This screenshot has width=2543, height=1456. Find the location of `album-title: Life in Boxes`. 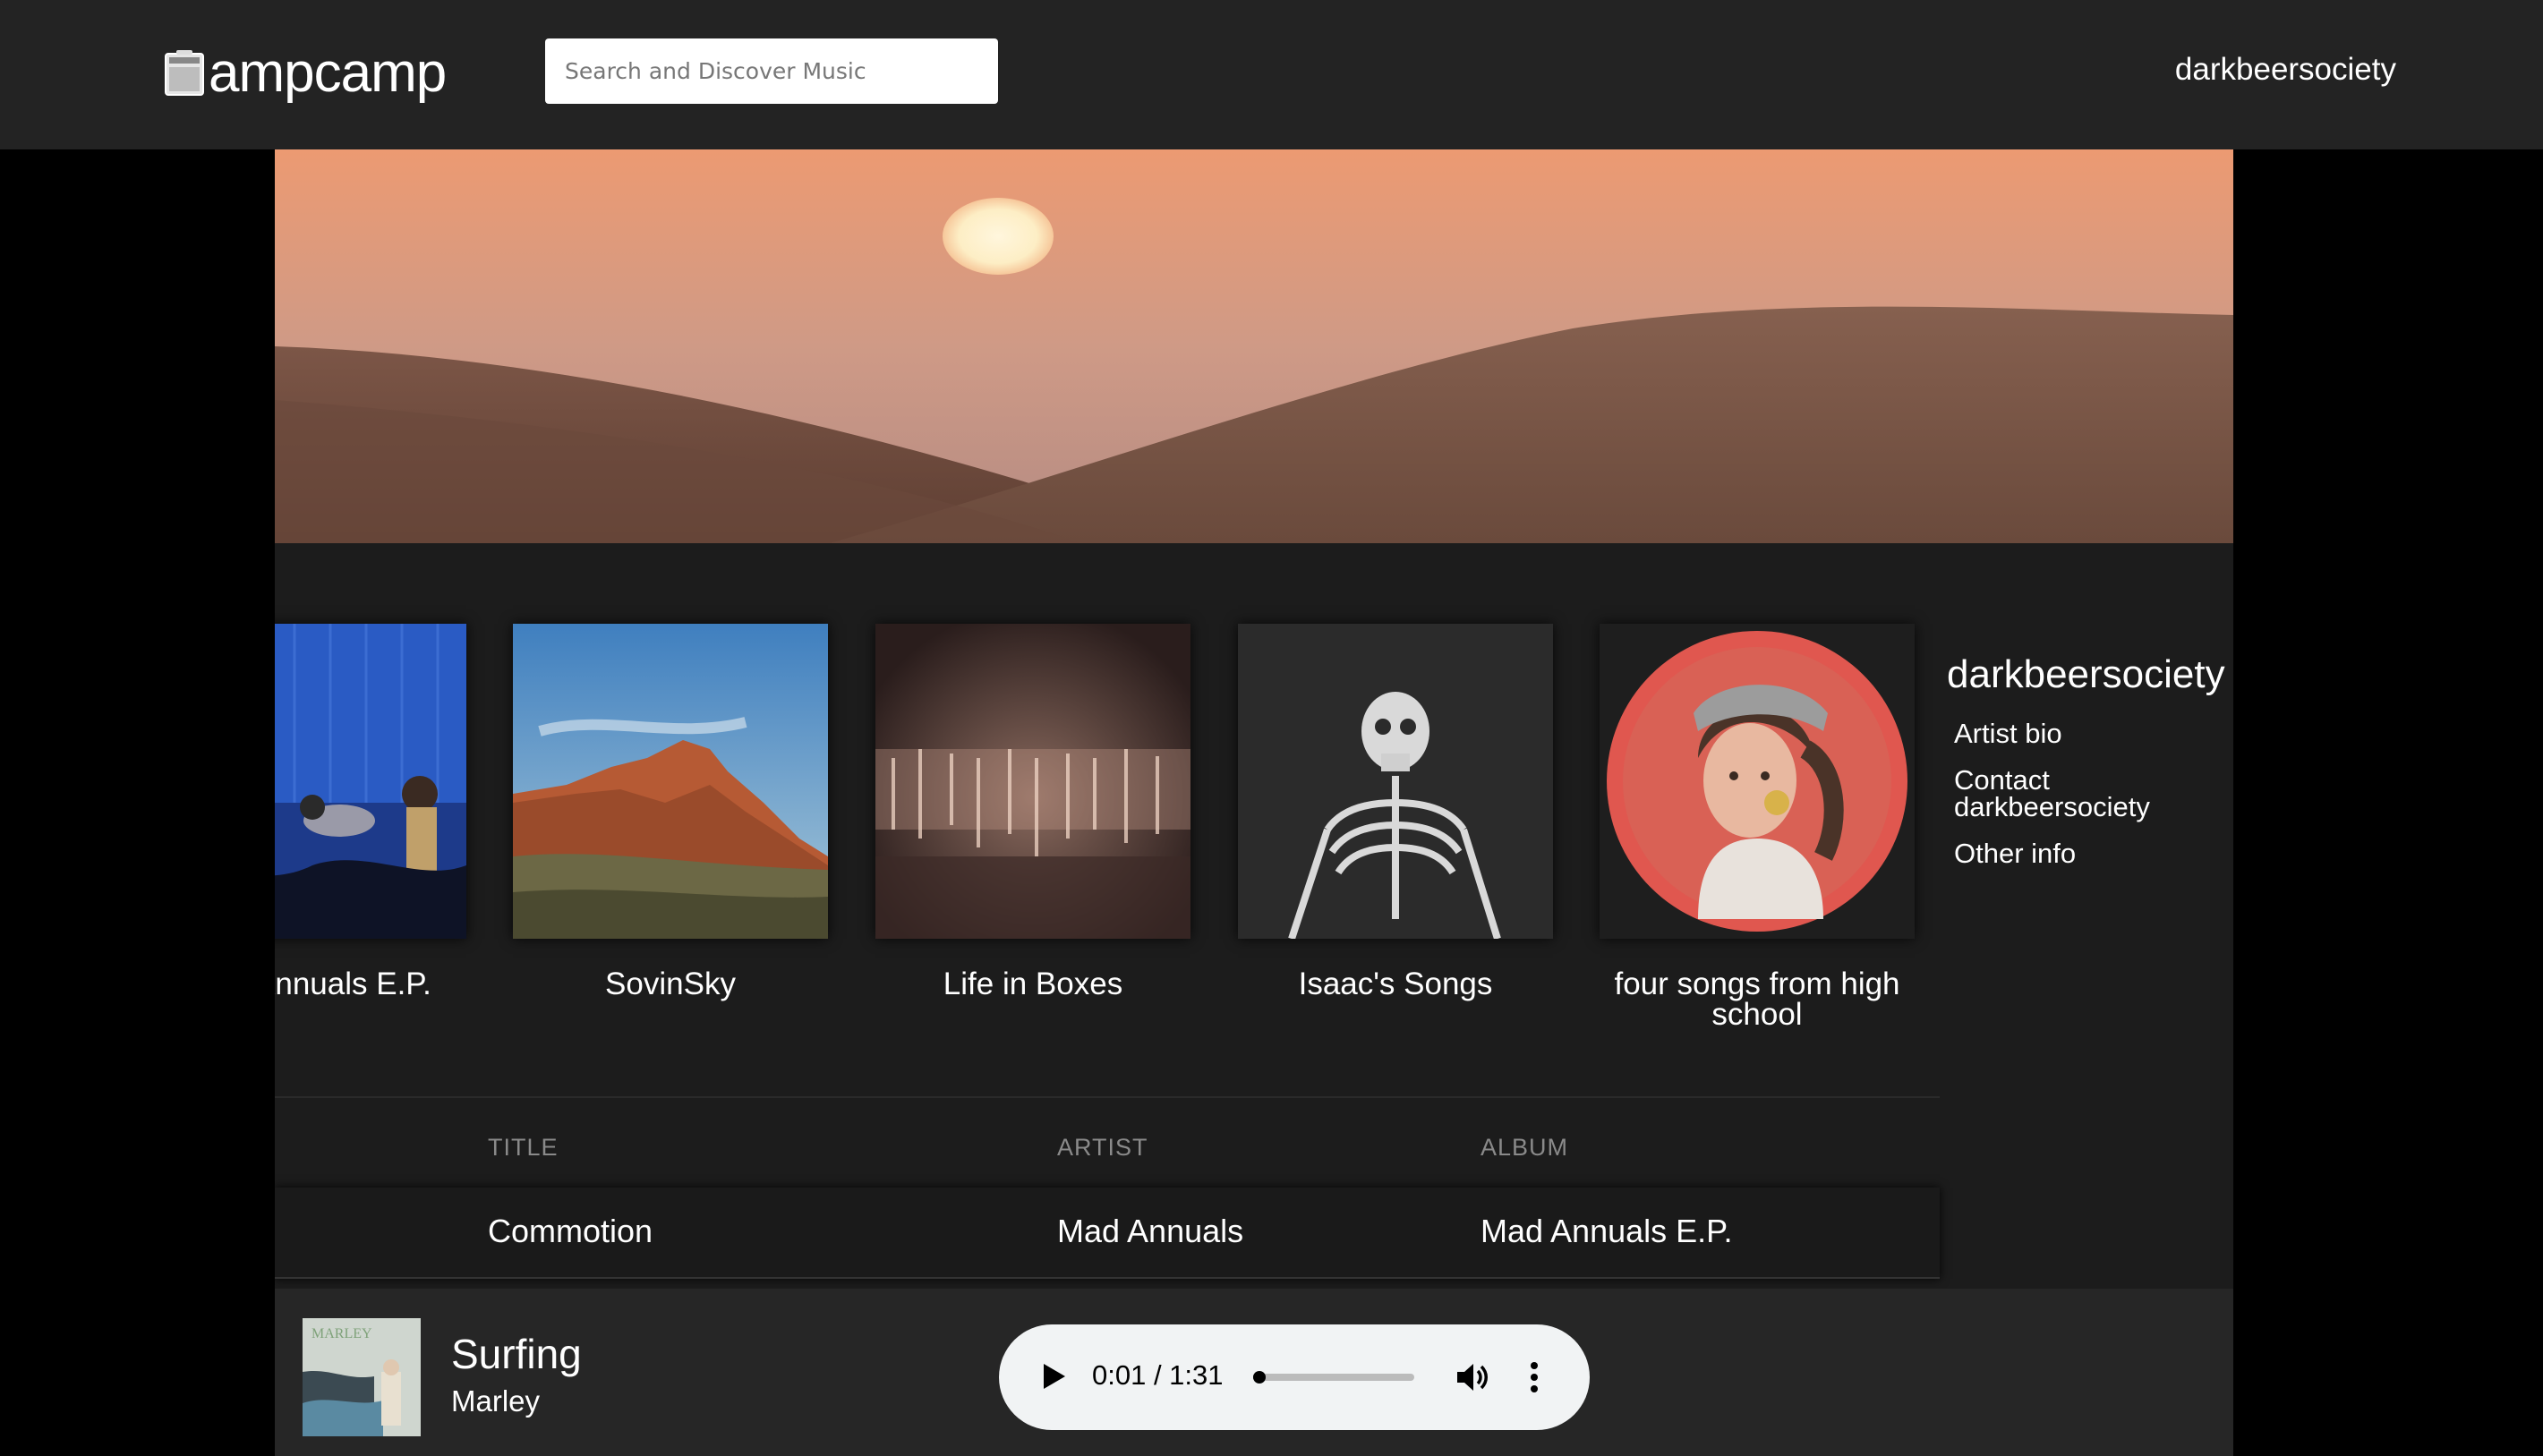

album-title: Life in Boxes is located at coordinates (1032, 984).